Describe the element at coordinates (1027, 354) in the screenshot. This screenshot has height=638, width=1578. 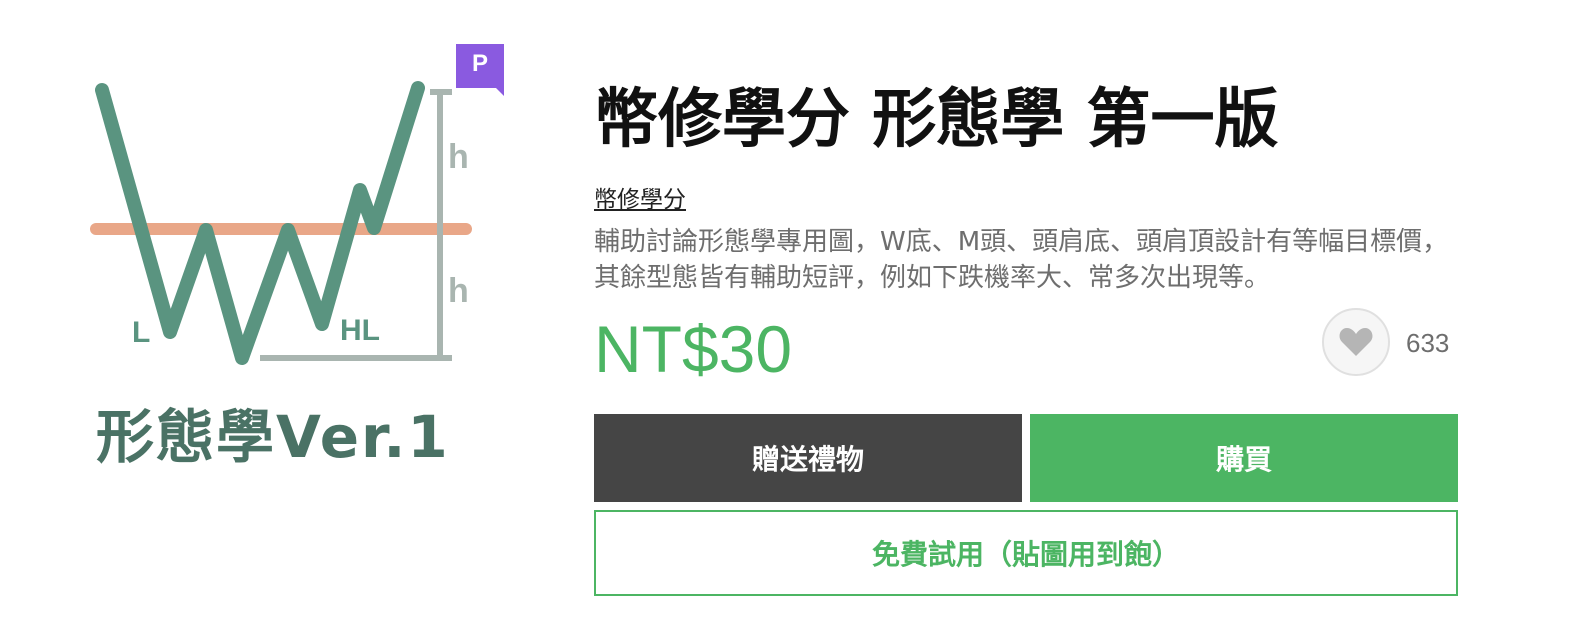
I see `price-row: NT$30 633` at that location.